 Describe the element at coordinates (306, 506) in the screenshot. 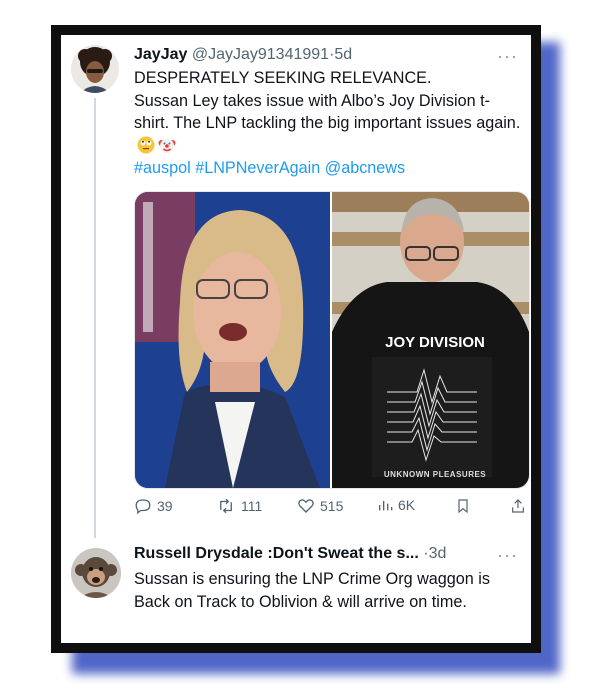

I see `like-icon` at that location.